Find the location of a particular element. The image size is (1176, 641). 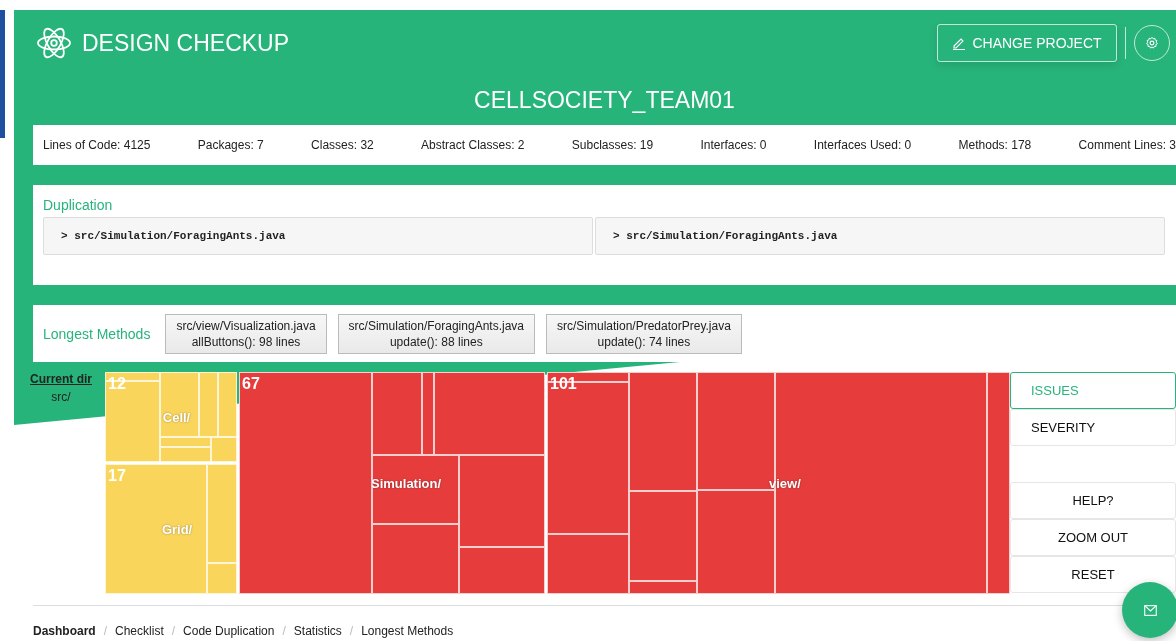

method-file: src/Simulation/PredatorPrey.java is located at coordinates (644, 325).